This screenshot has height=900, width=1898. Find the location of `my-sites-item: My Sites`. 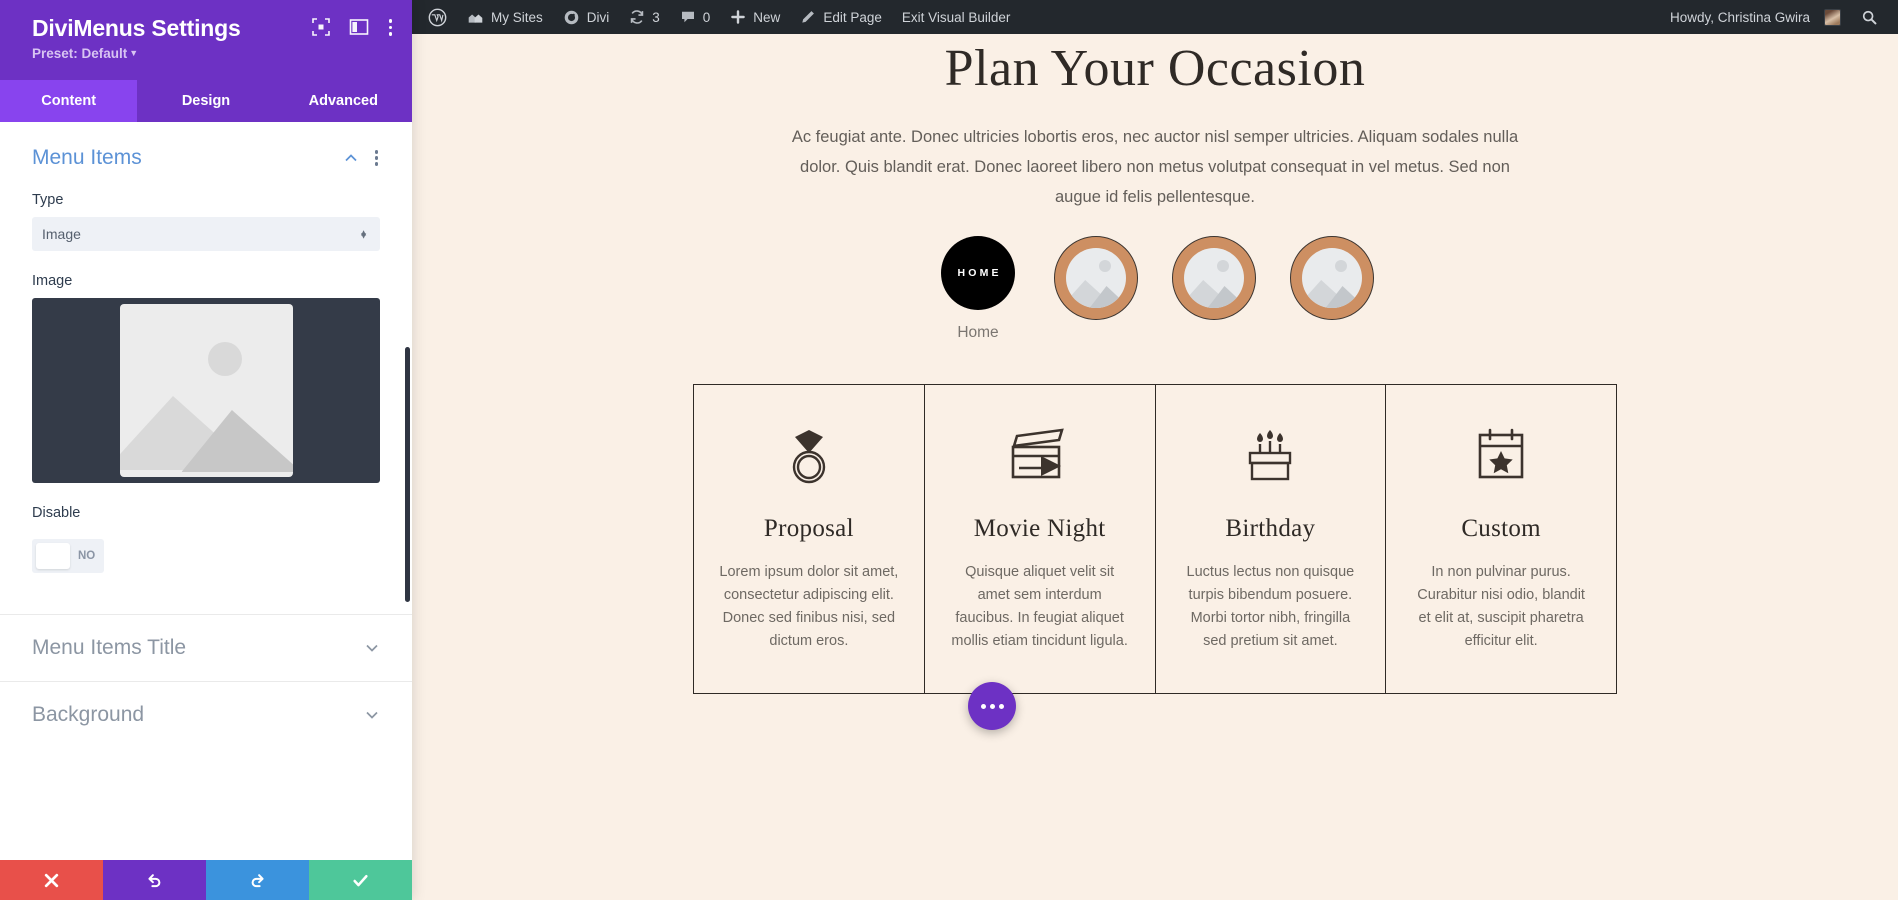

my-sites-item: My Sites is located at coordinates (505, 17).